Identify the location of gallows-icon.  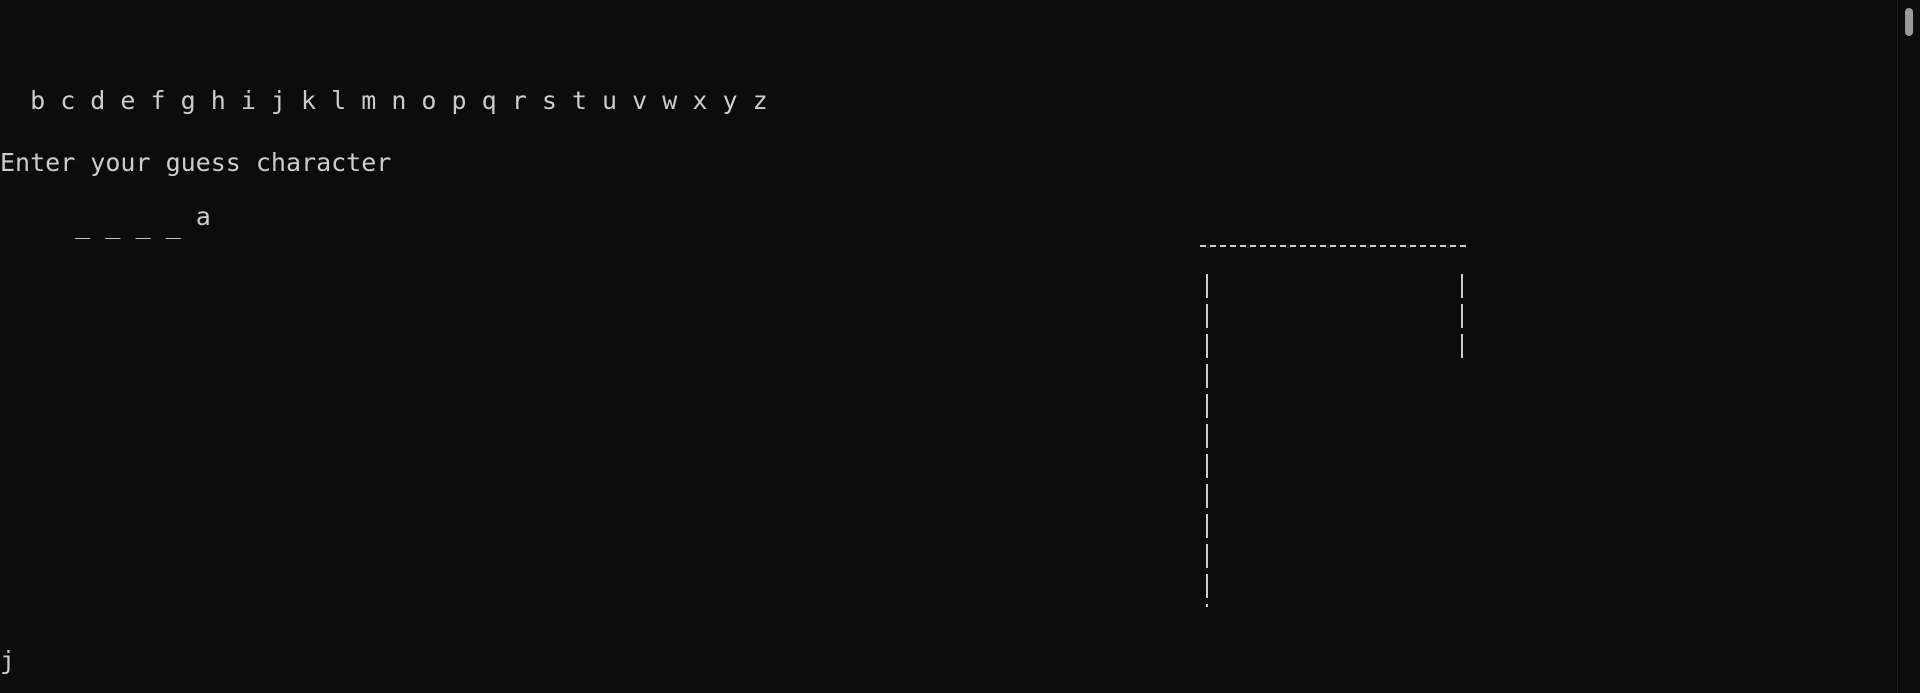
(1335, 430).